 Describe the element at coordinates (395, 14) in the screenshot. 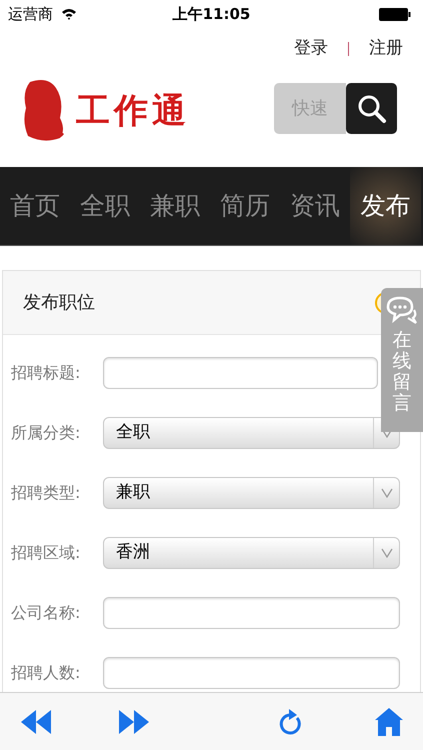

I see `battery-icon` at that location.